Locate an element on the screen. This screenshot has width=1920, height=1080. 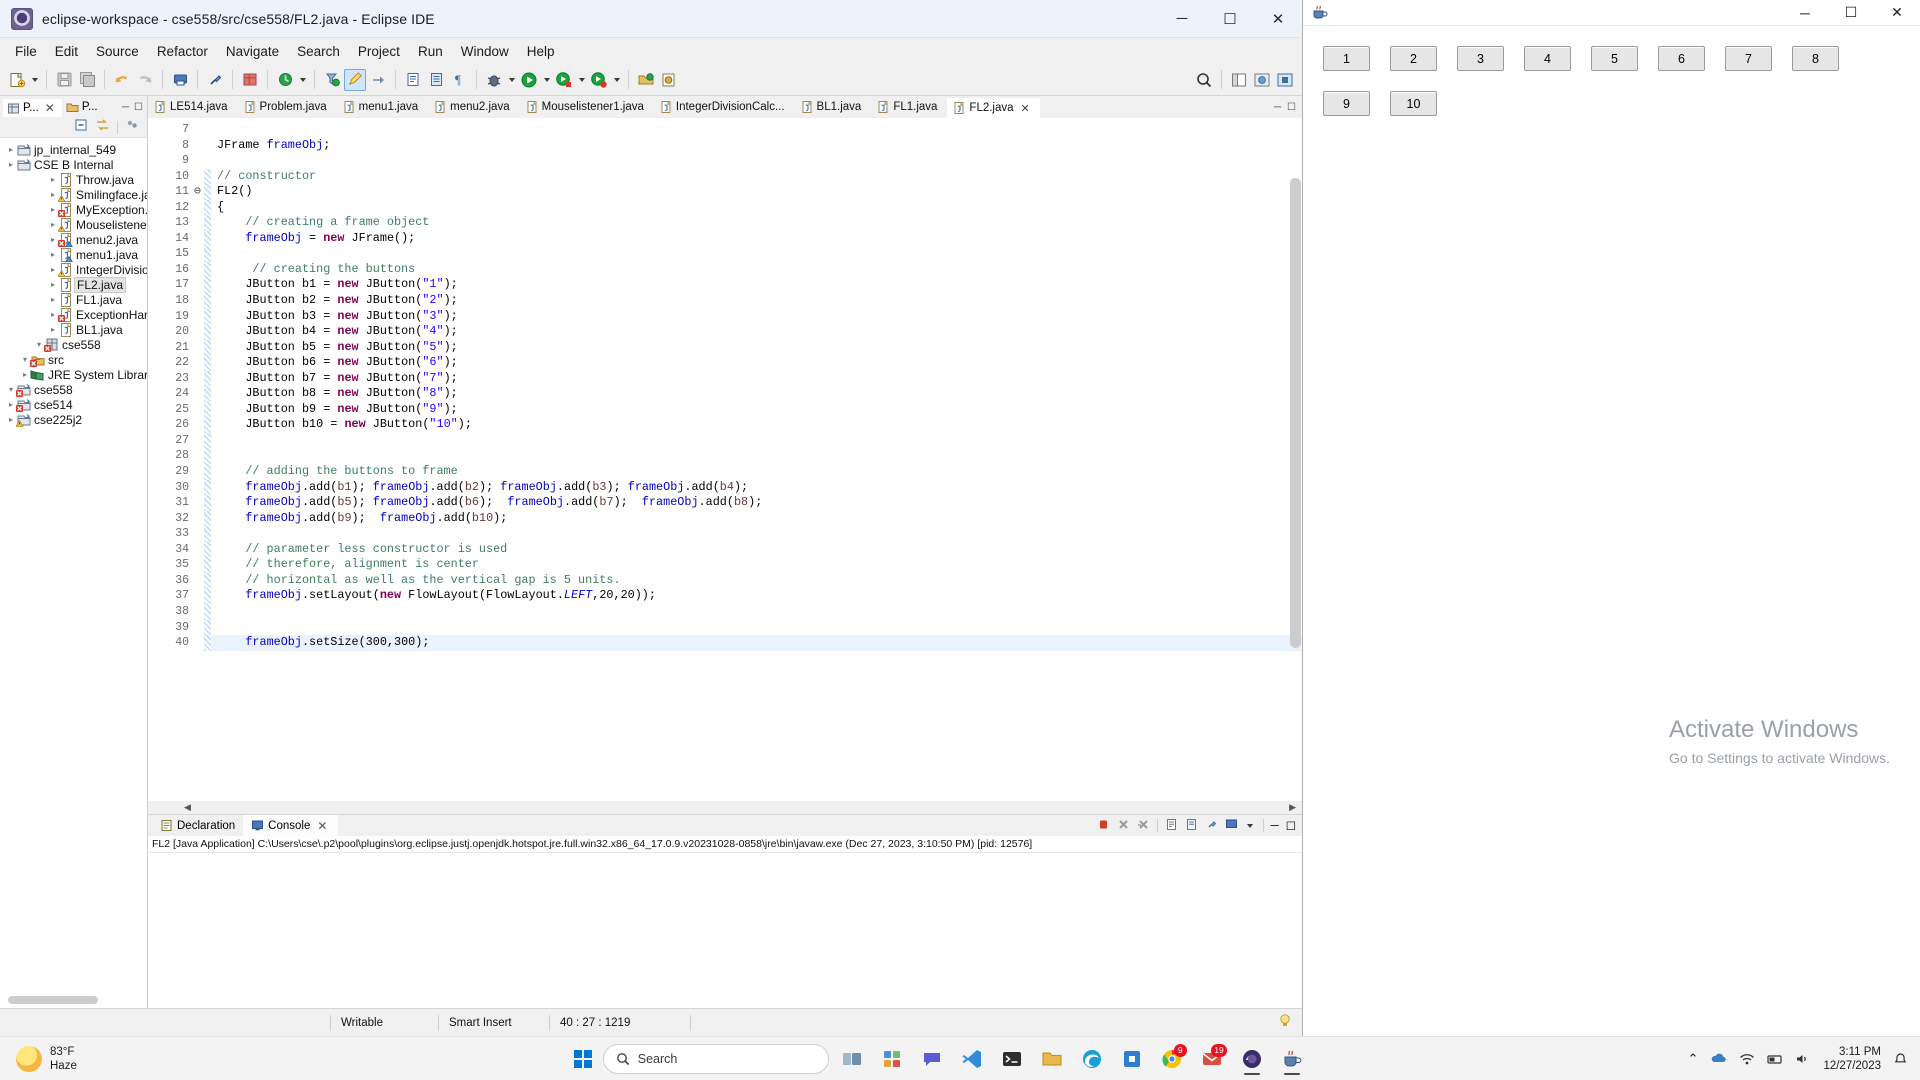
tree-item-exceptionhandli: ▸ ExceptionHandli is located at coordinates (73, 314).